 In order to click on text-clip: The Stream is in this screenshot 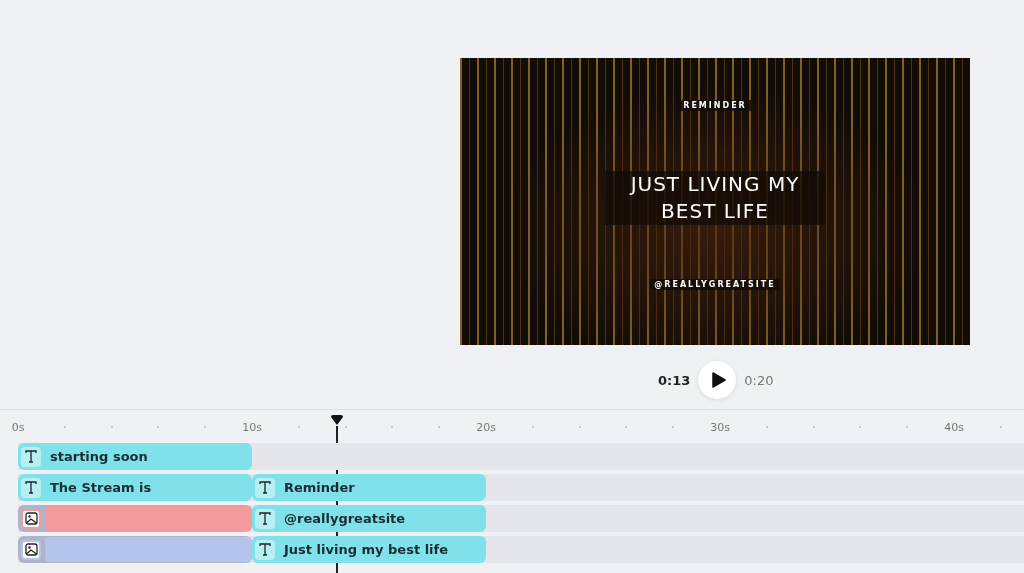, I will do `click(135, 487)`.